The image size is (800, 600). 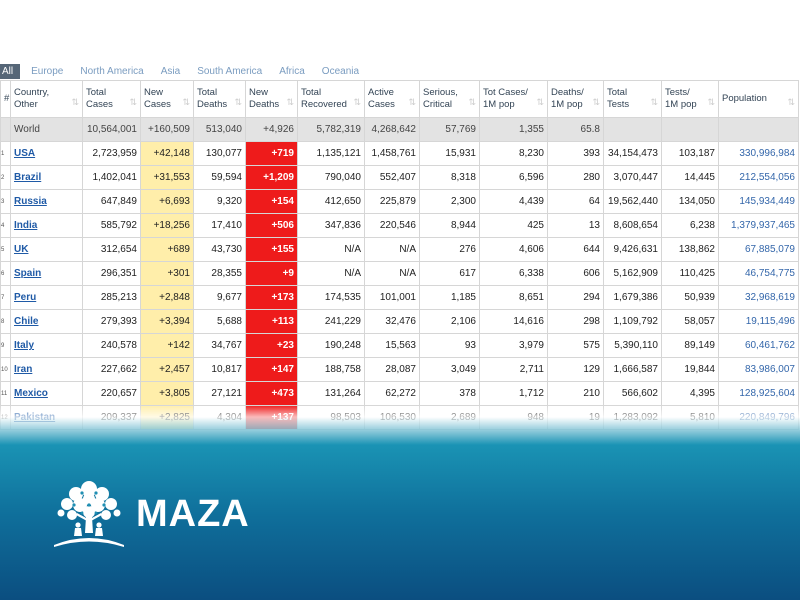 I want to click on column-header-10: Deaths/1M pop ⇅, so click(x=575, y=99).